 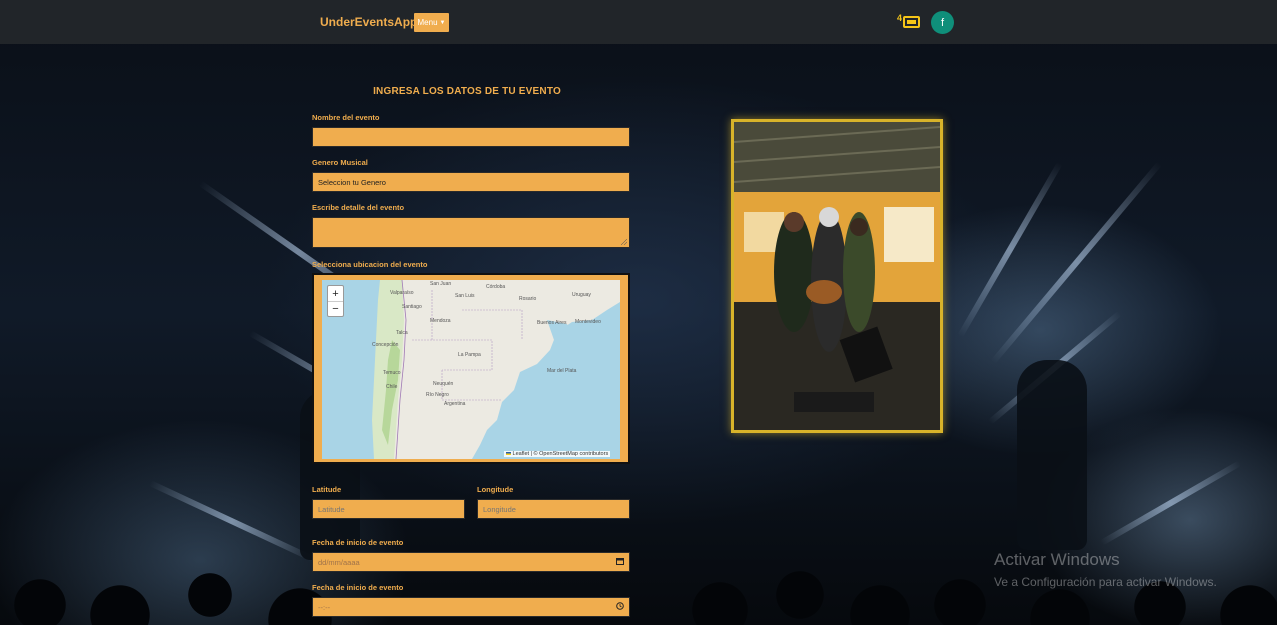 What do you see at coordinates (402, 293) in the screenshot?
I see `map-label-valparaiso: Valparaíso` at bounding box center [402, 293].